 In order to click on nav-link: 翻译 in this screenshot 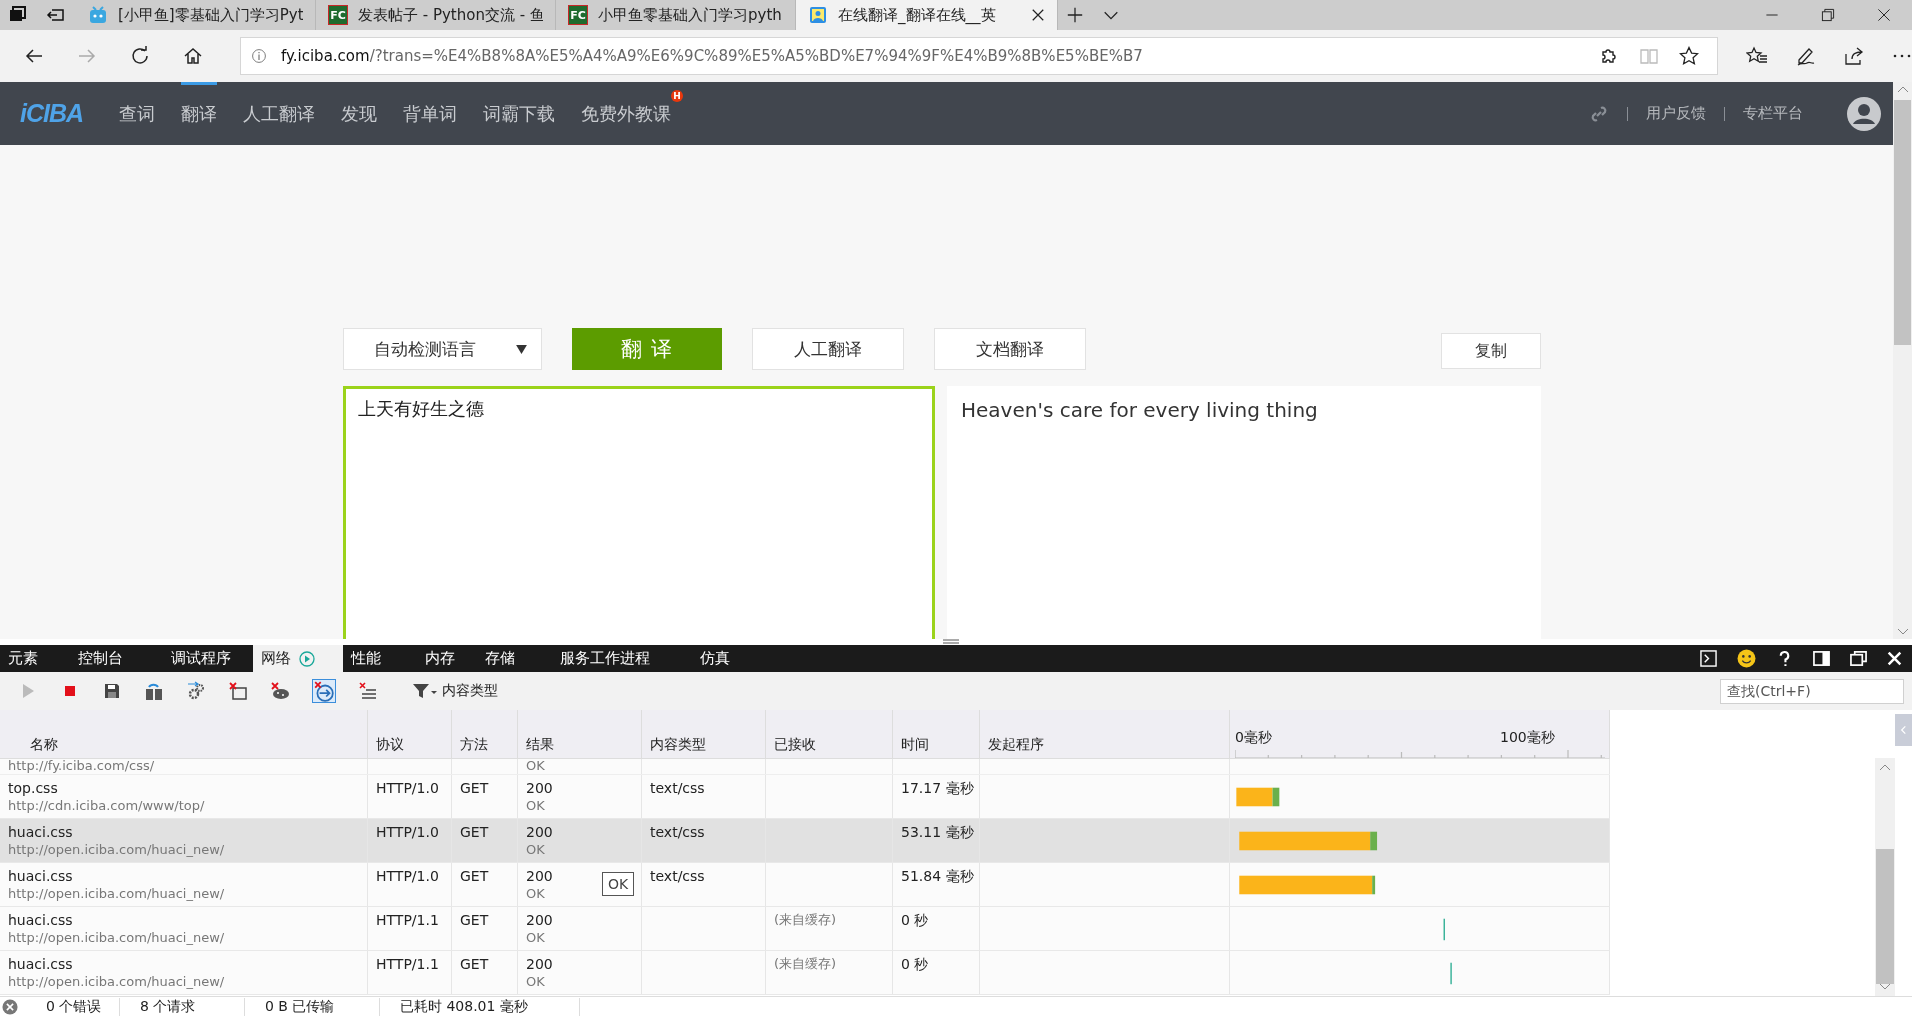, I will do `click(199, 113)`.